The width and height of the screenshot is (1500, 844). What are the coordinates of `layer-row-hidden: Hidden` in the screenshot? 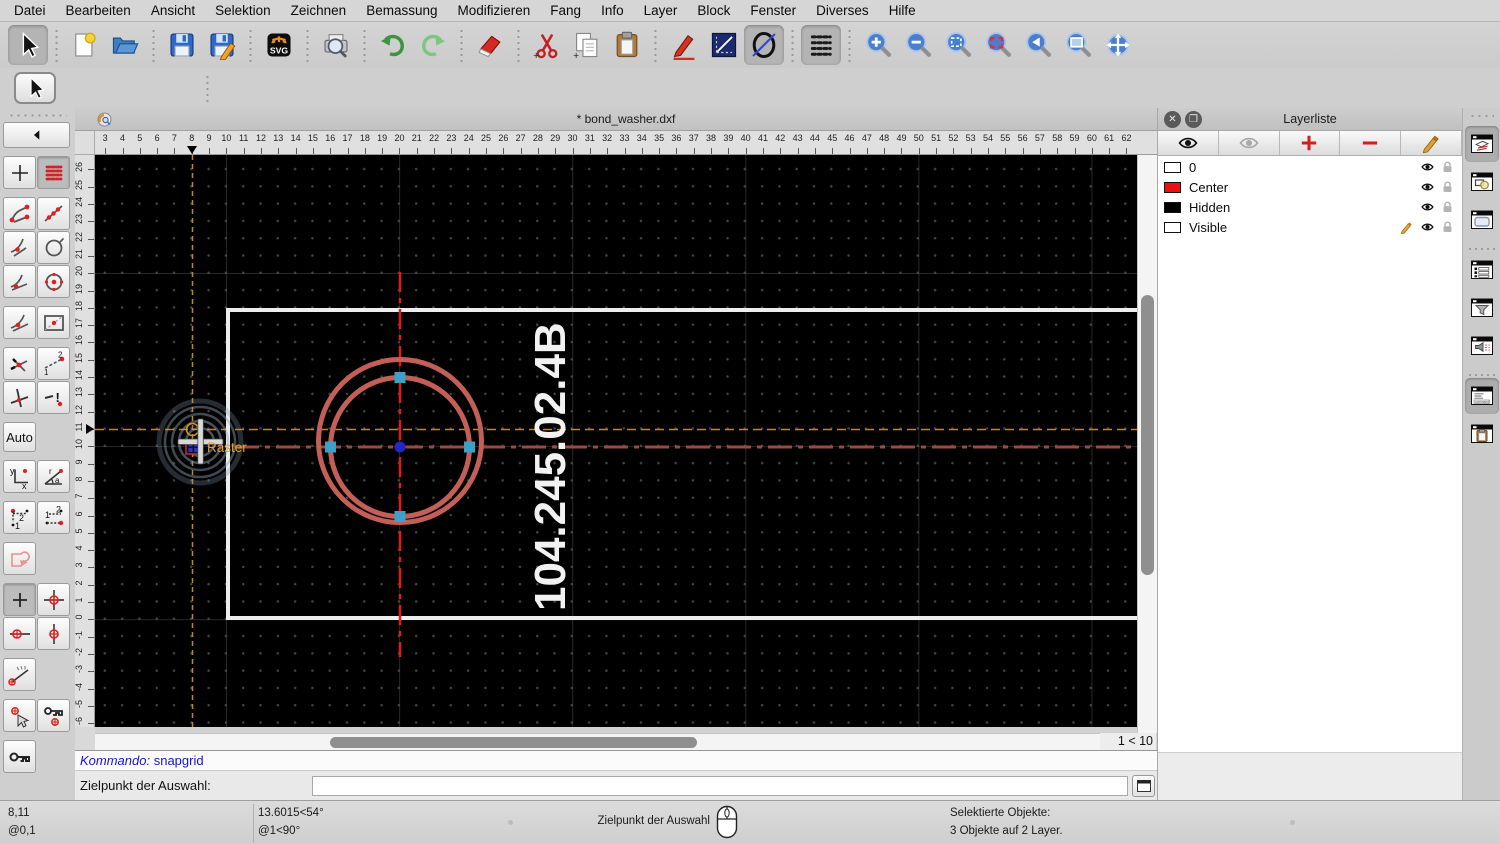 It's located at (1310, 207).